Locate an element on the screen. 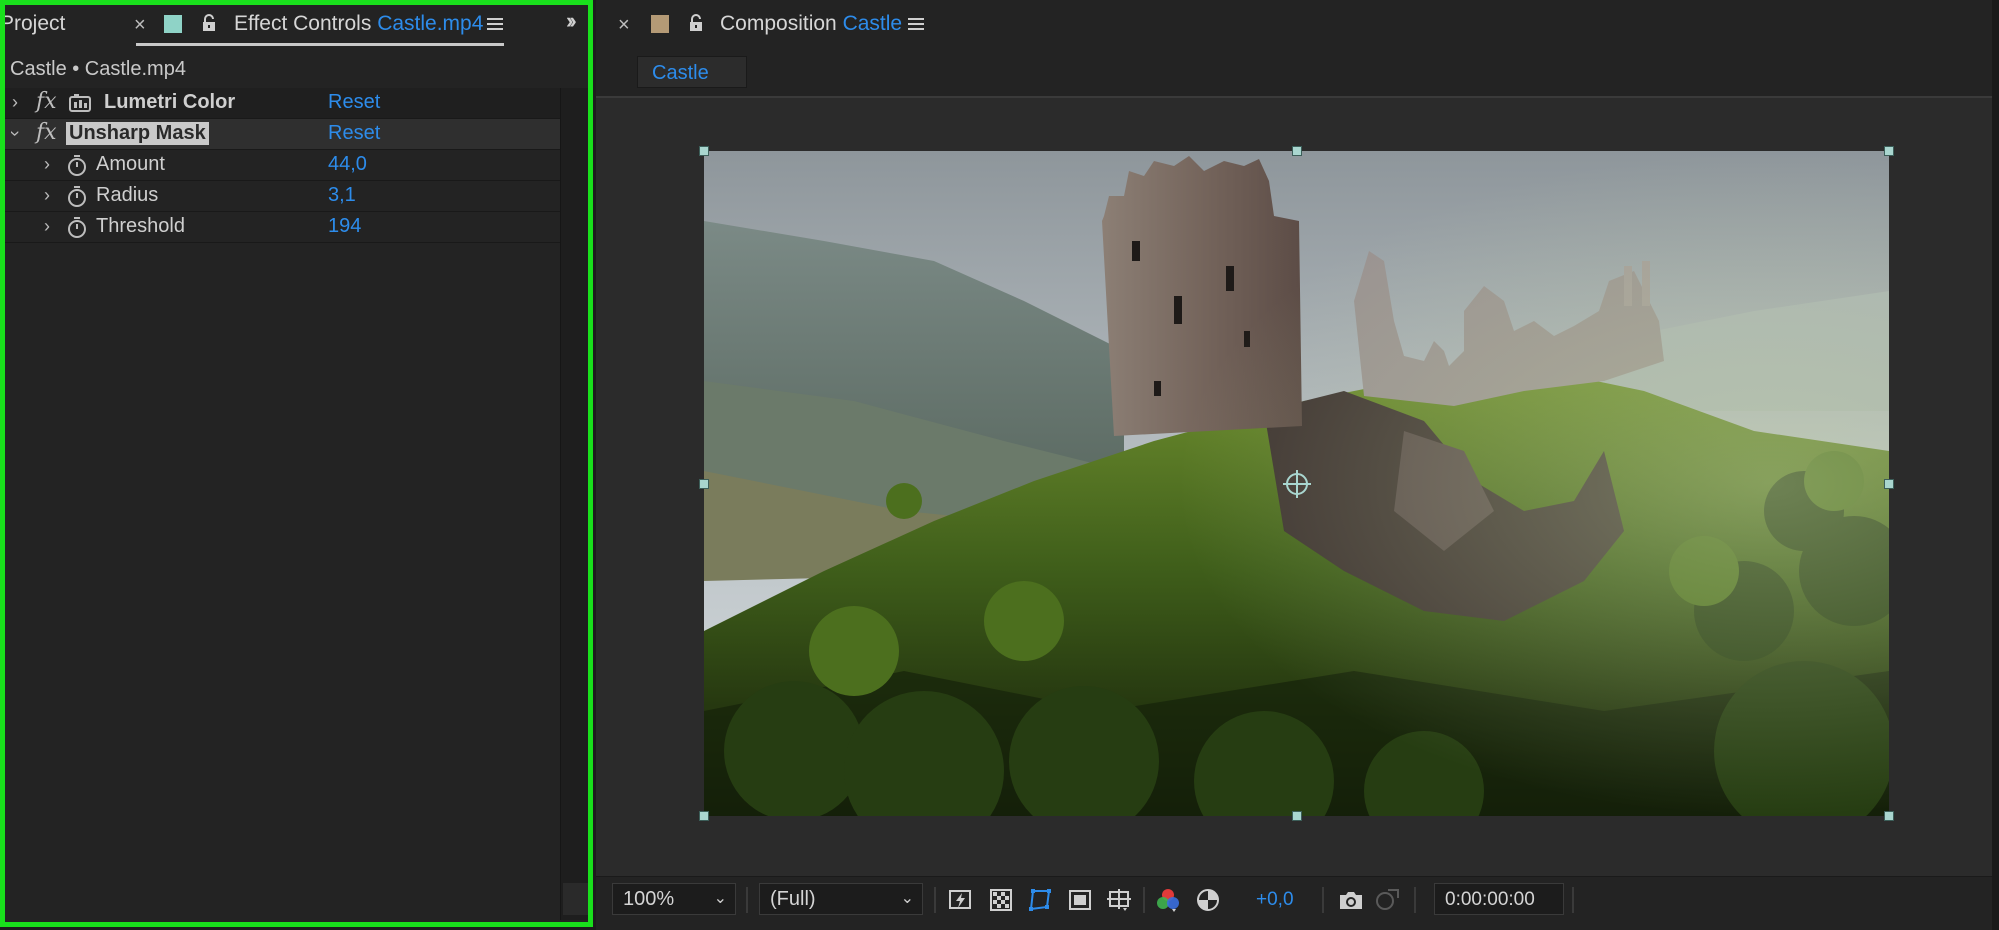  transform-handle-right is located at coordinates (1889, 484).